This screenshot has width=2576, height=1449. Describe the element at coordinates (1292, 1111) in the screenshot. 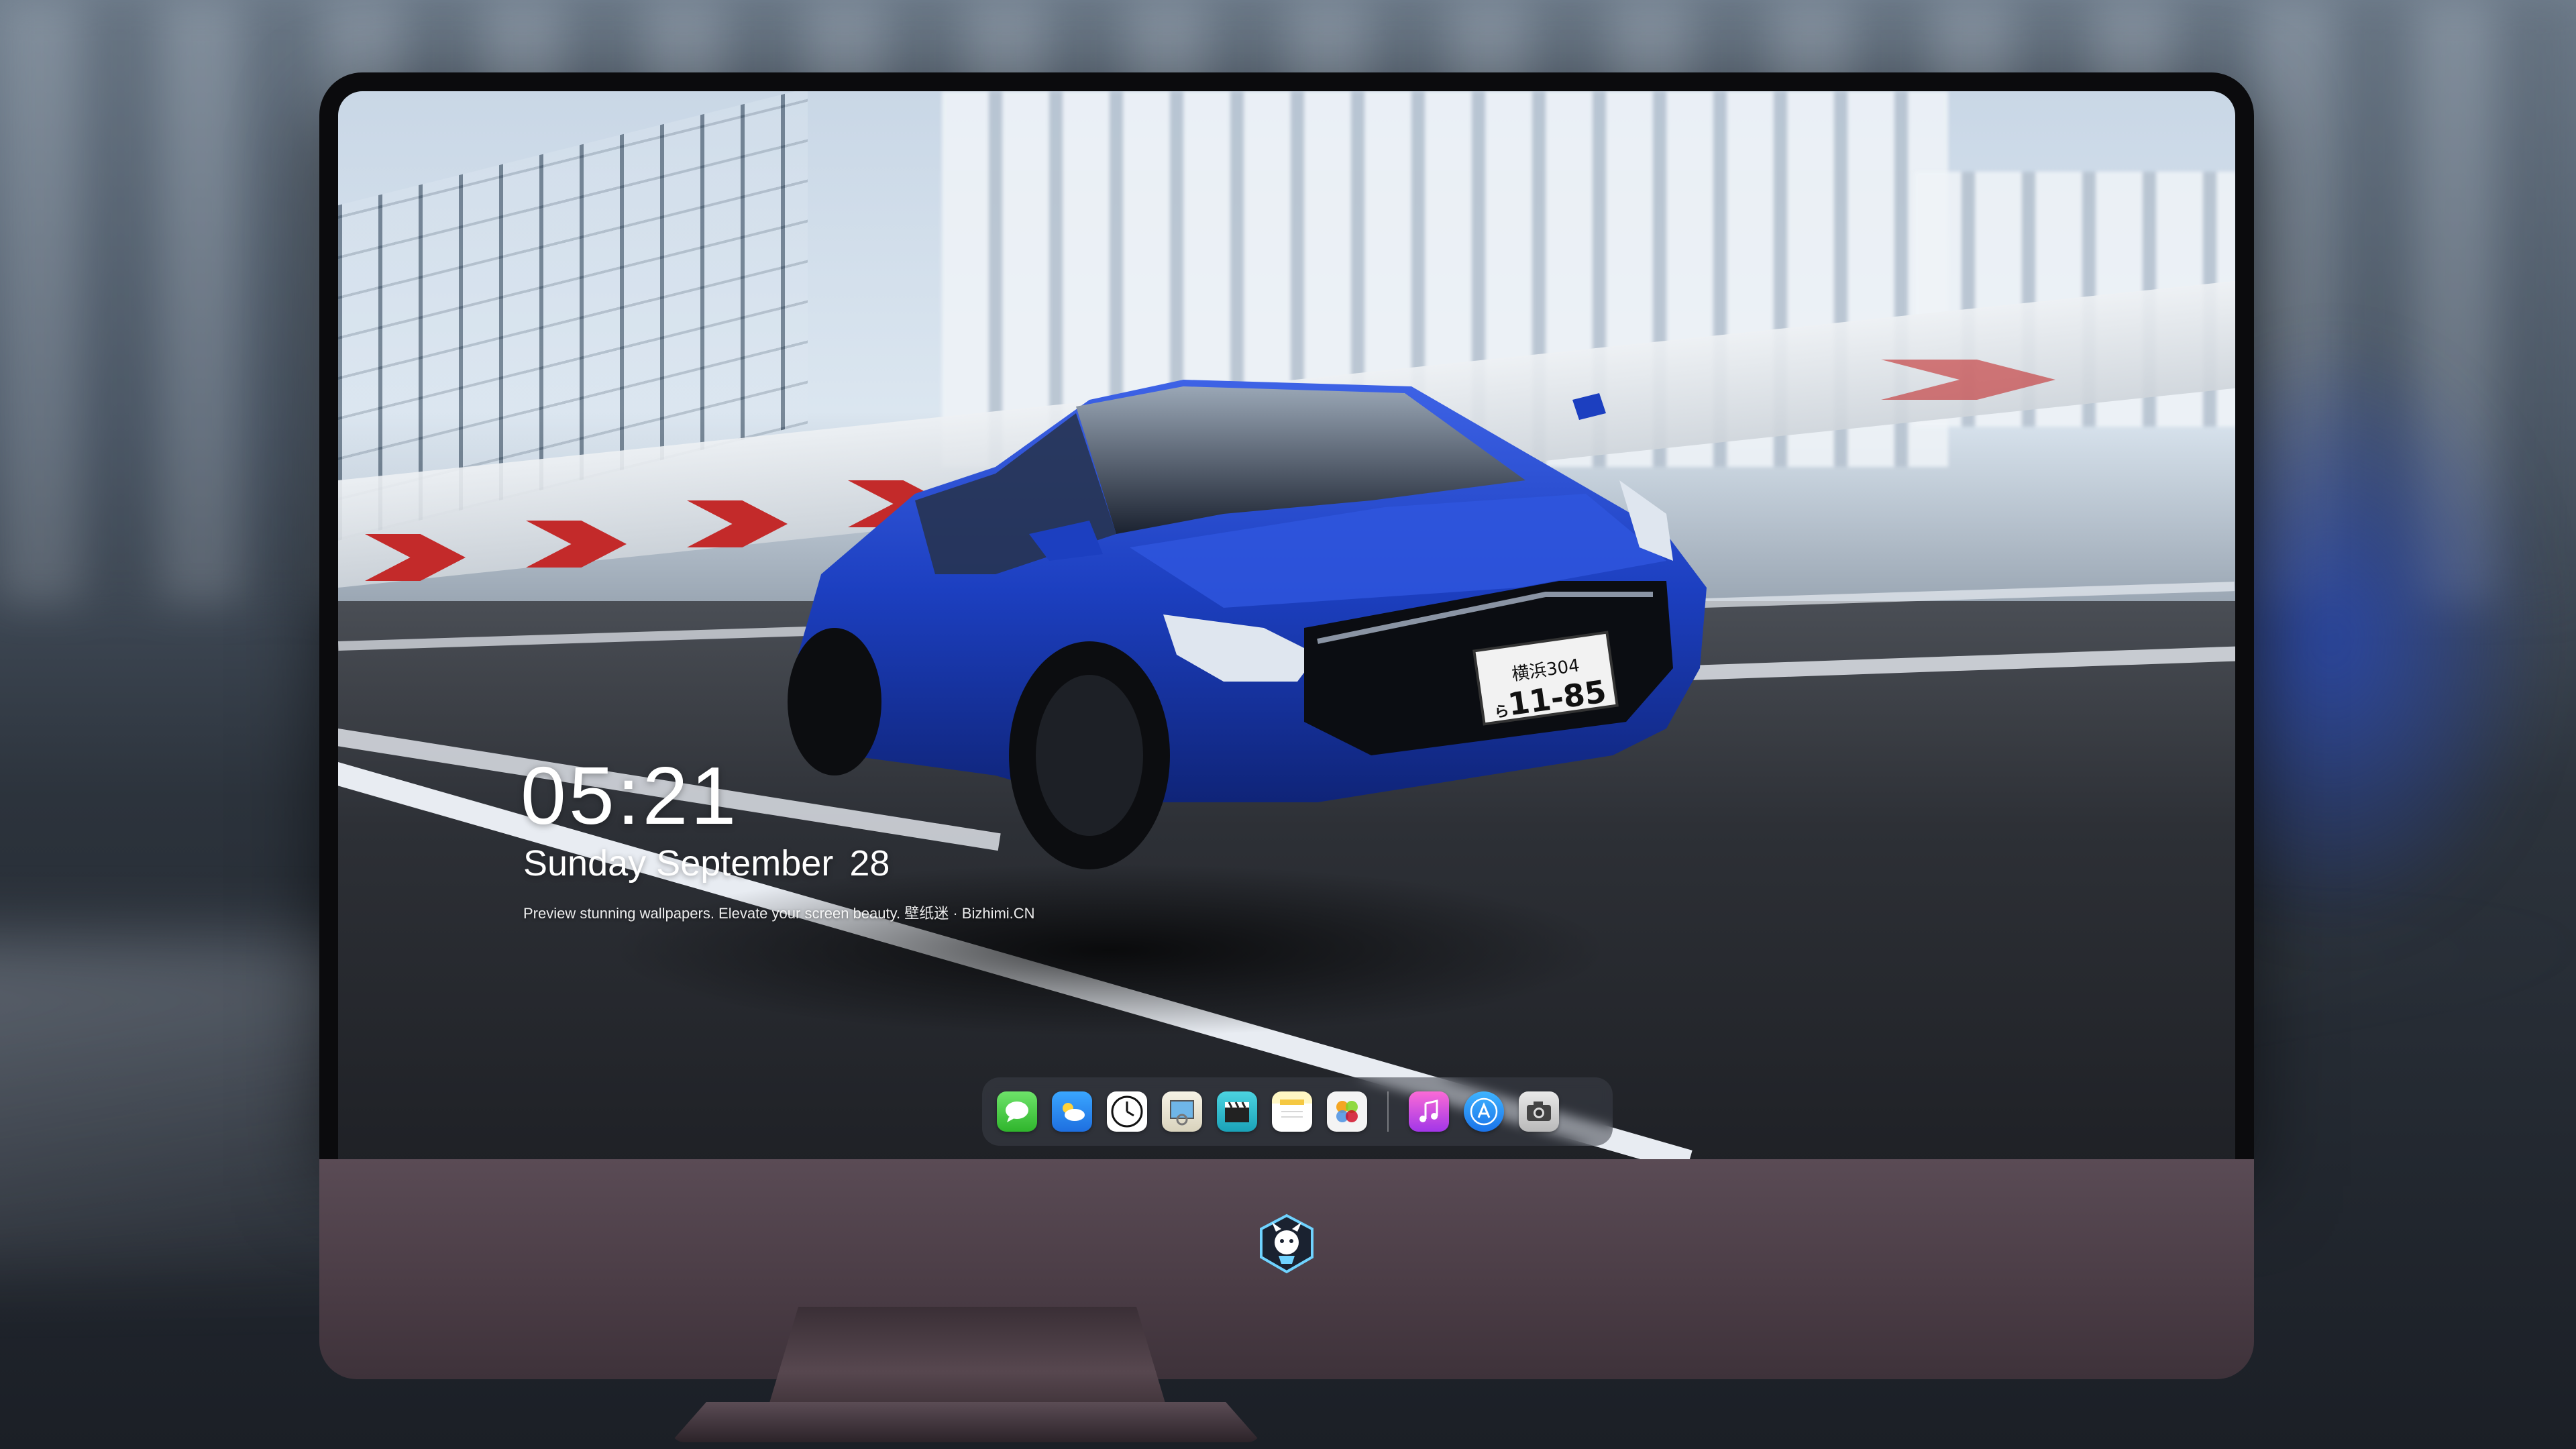

I see `notes-icon` at that location.